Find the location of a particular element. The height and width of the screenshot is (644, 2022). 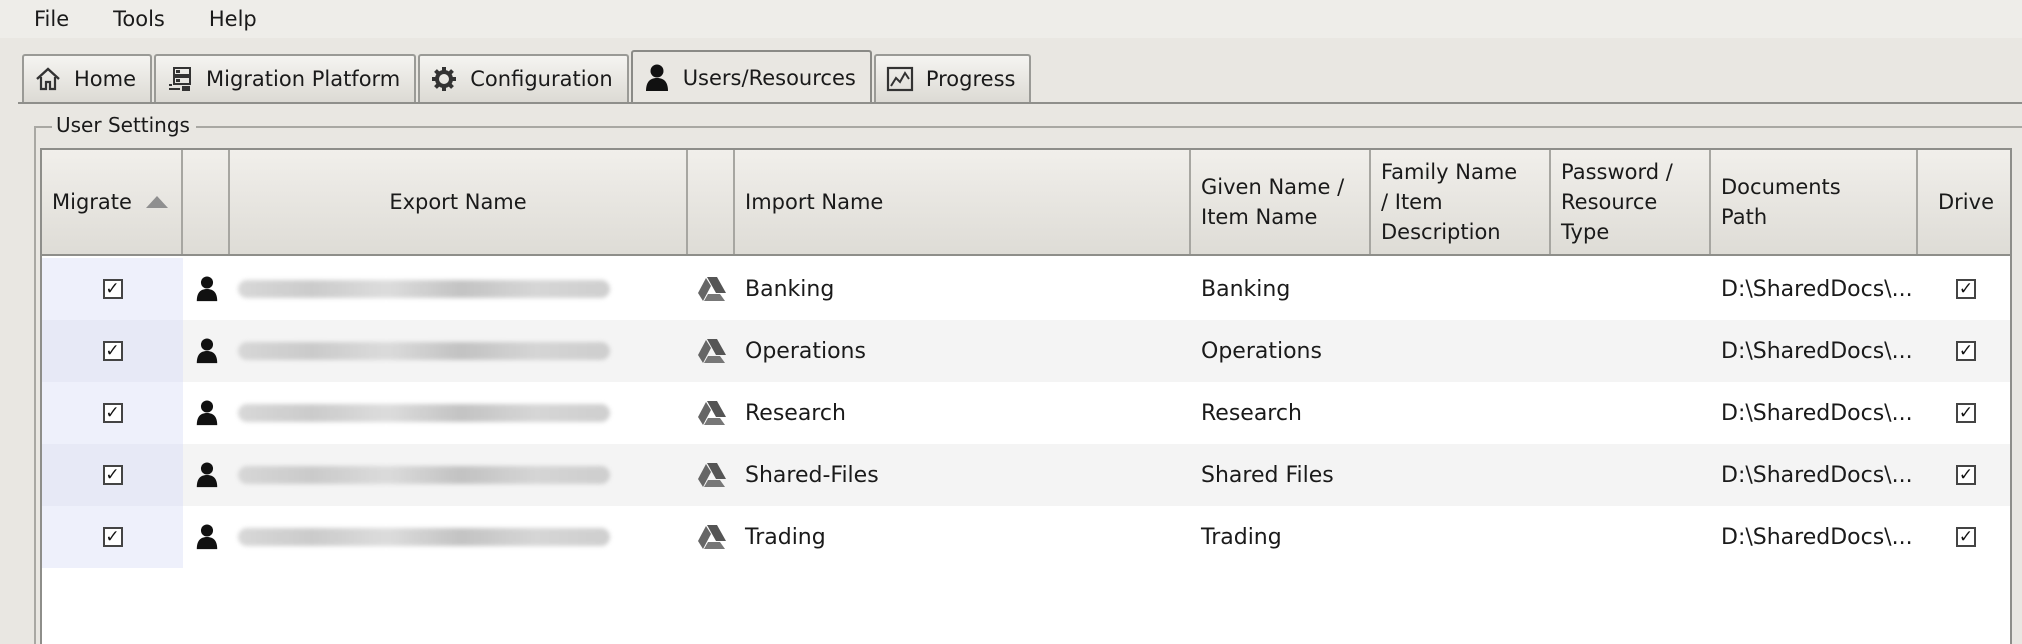

col-export-name-header: Export Name is located at coordinates (459, 202).